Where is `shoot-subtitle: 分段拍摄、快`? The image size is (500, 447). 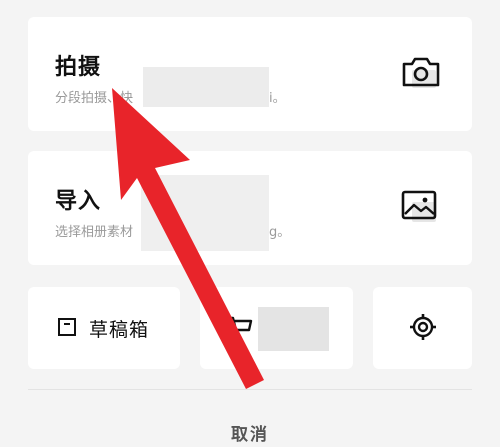 shoot-subtitle: 分段拍摄、快 is located at coordinates (94, 98).